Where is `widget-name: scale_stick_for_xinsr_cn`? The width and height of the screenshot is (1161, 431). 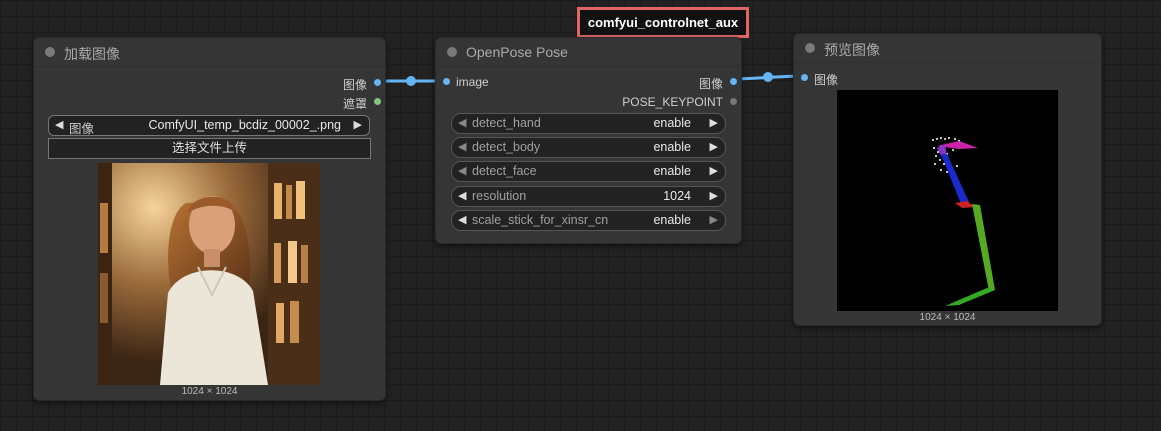
widget-name: scale_stick_for_xinsr_cn is located at coordinates (540, 220).